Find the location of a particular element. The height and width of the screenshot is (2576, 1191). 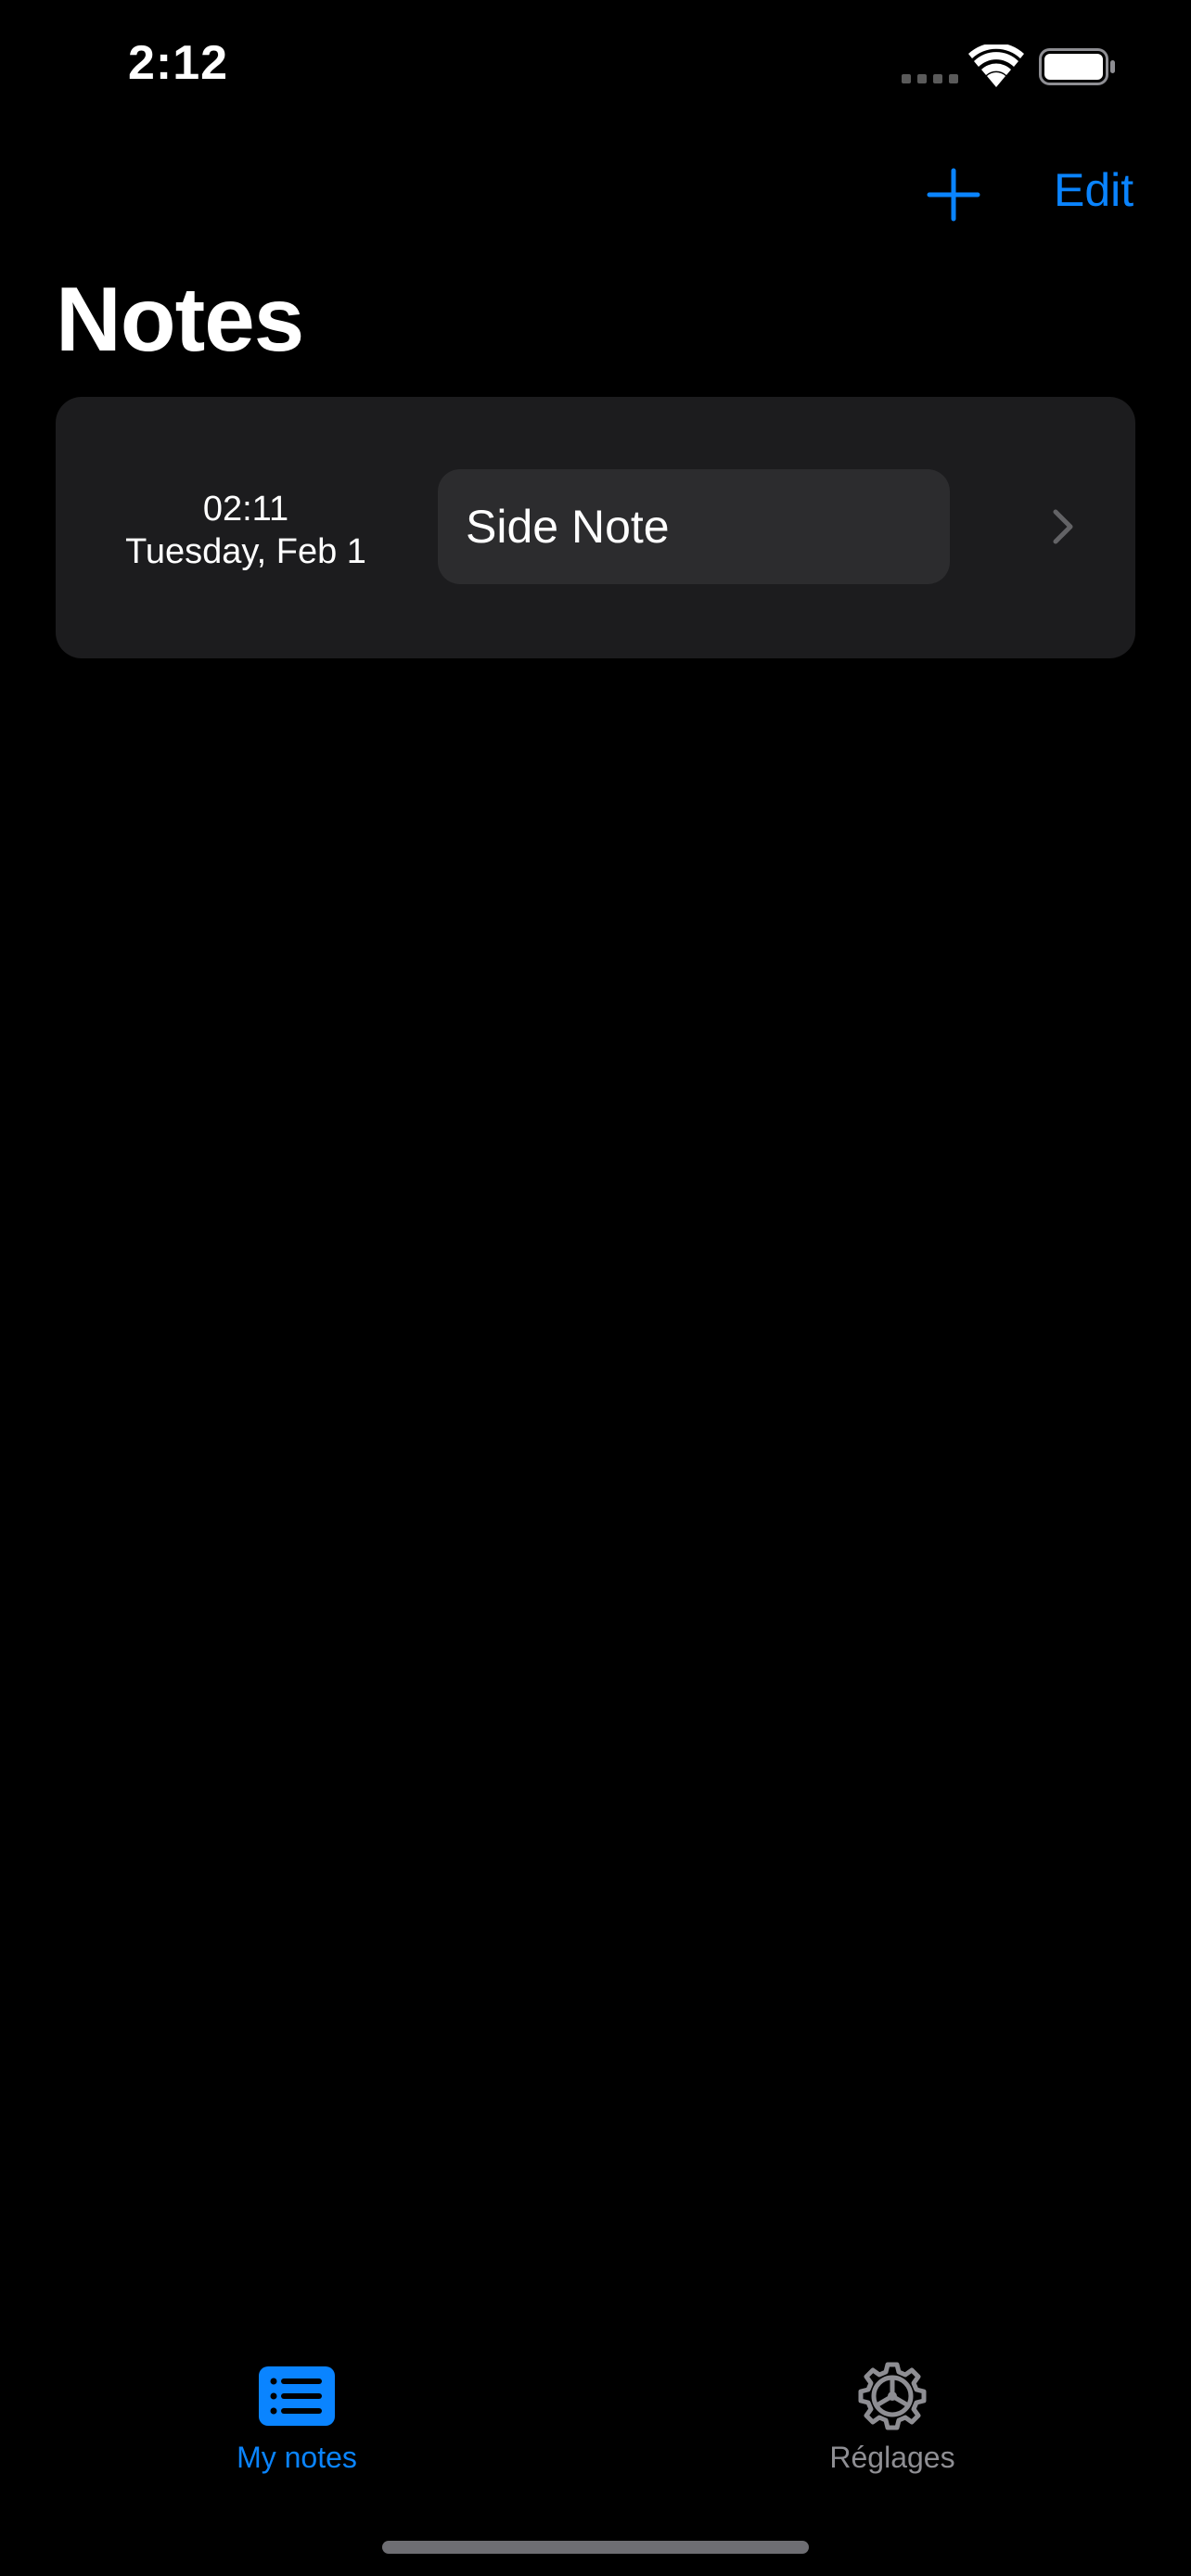

tab-label: Réglages is located at coordinates (892, 2458).